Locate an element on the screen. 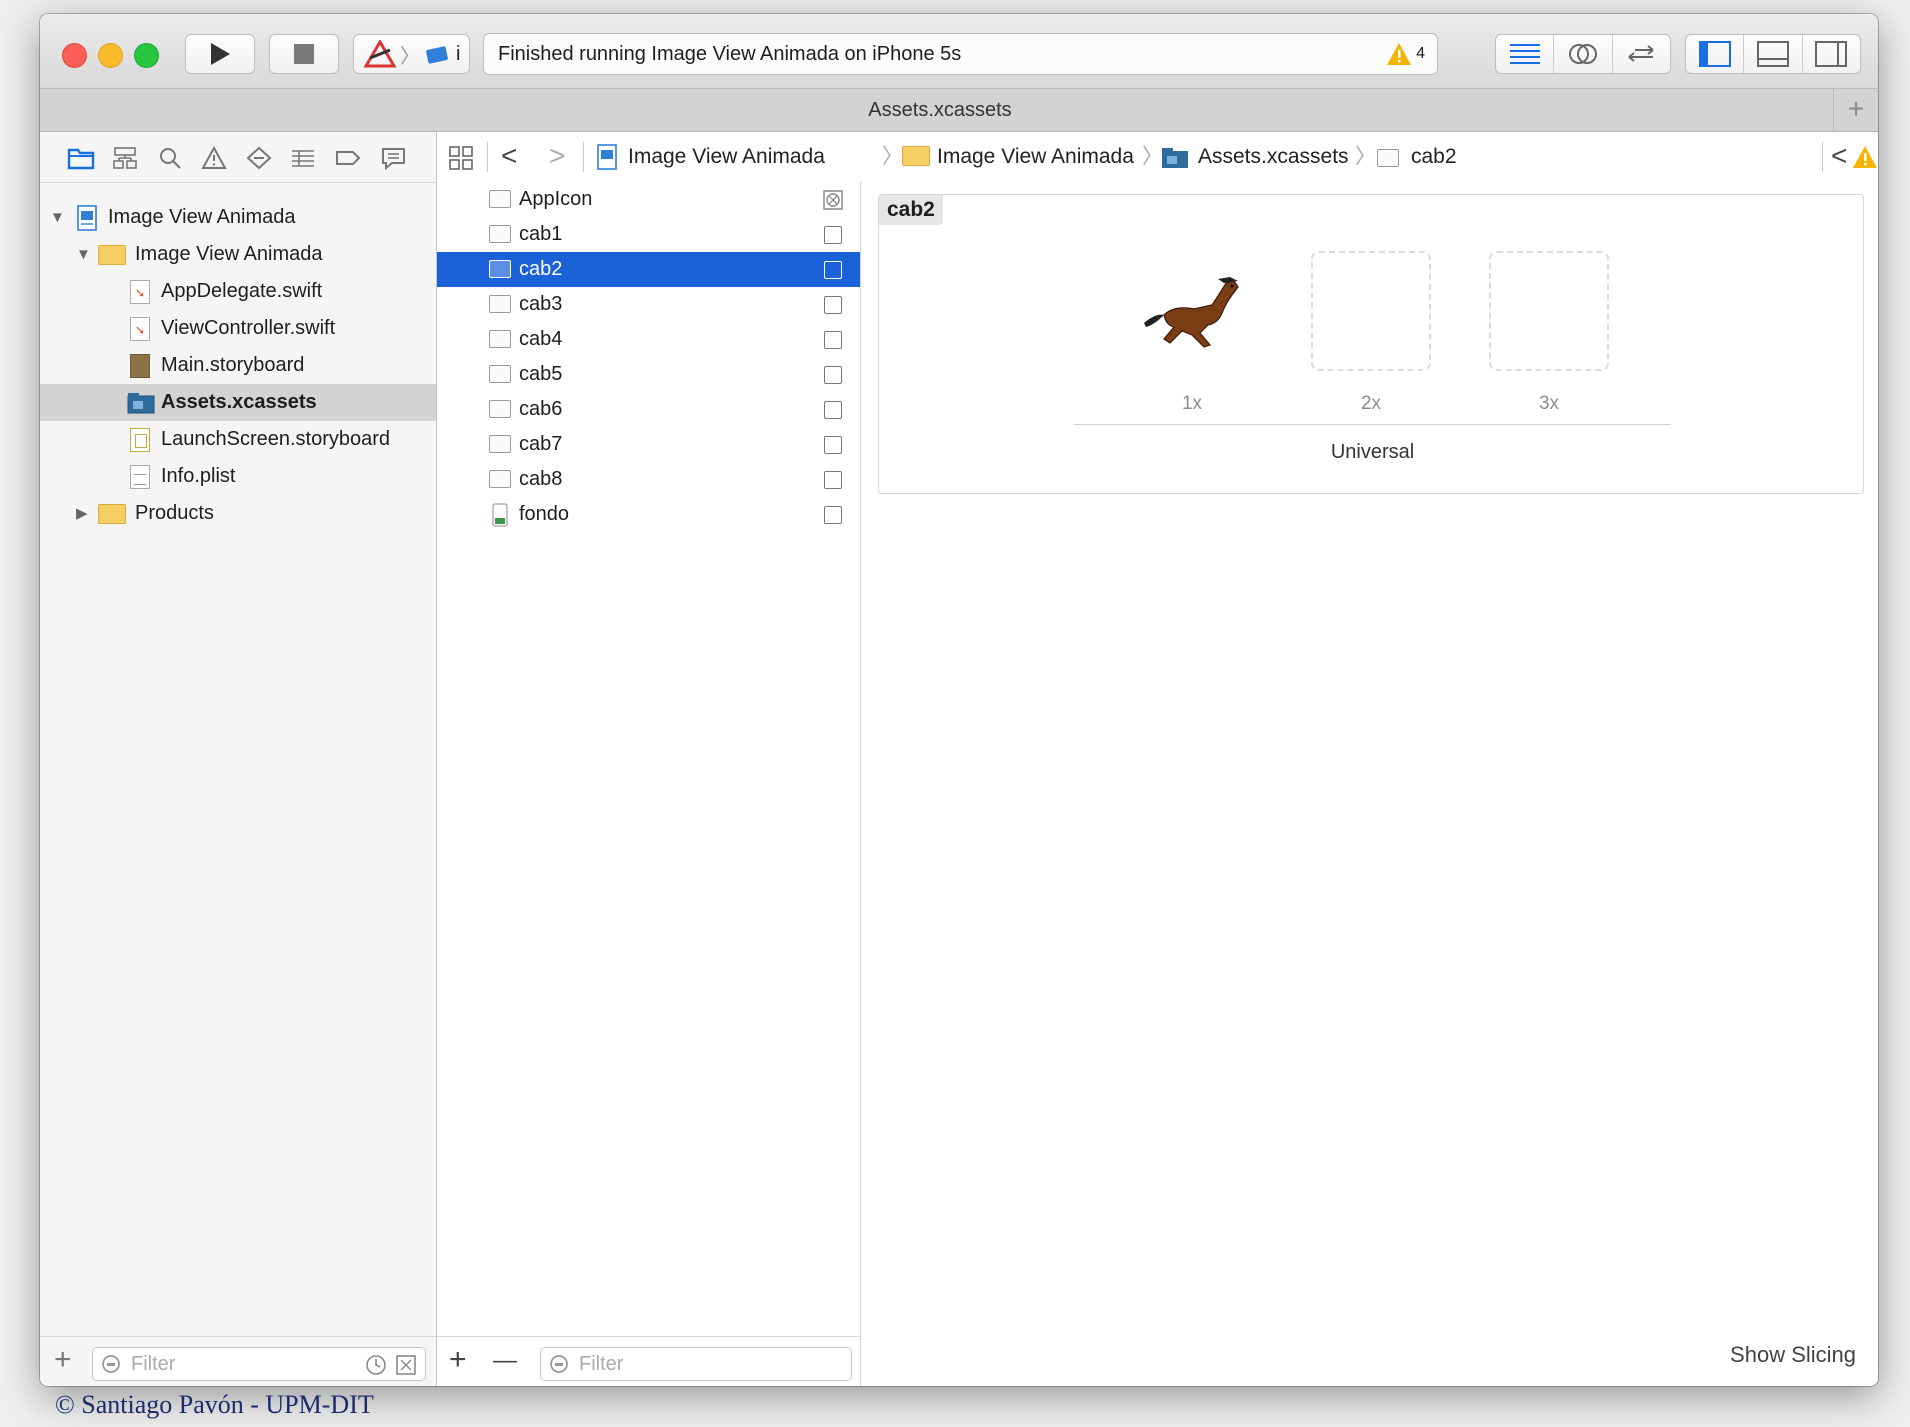 Image resolution: width=1910 pixels, height=1427 pixels. tree-item-launchscreen: LaunchScreen.storyboard is located at coordinates (238, 439).